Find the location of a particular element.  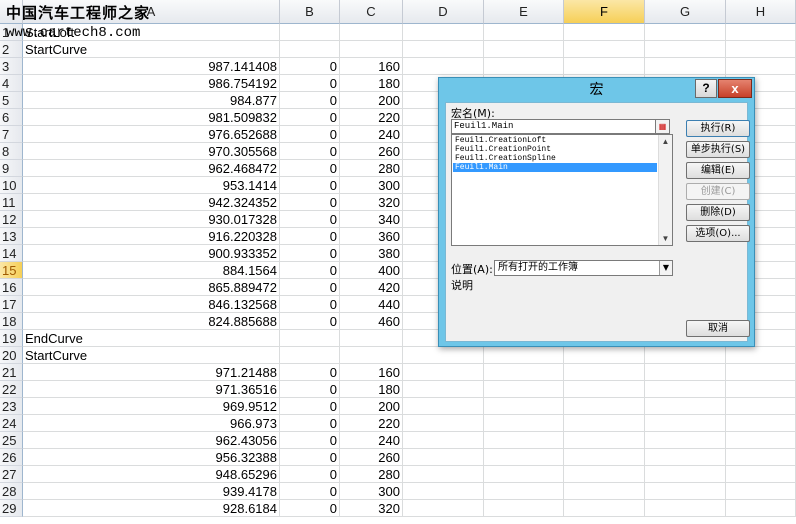

row-header: 19 is located at coordinates (11, 338).